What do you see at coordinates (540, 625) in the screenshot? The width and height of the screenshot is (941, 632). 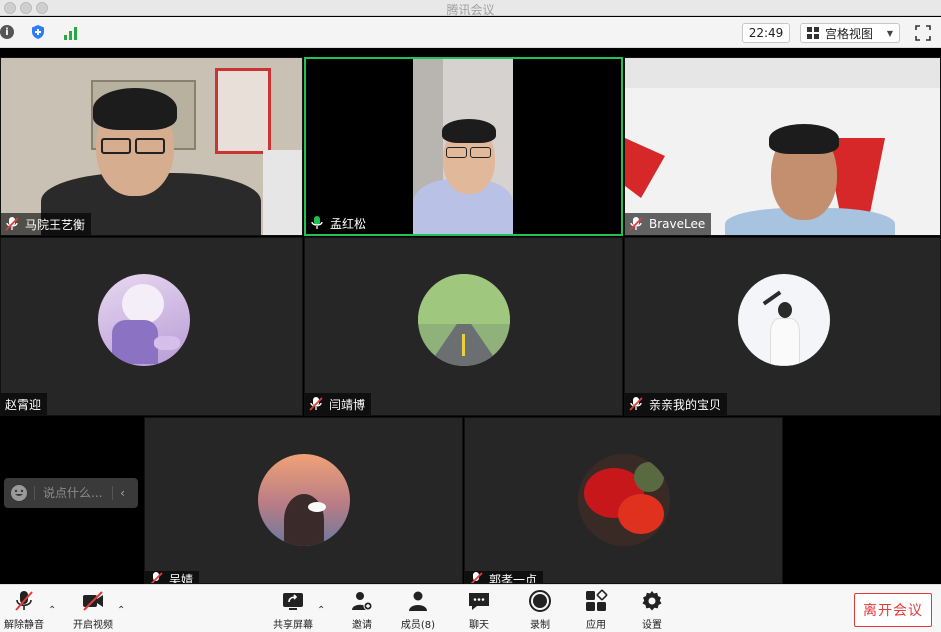 I see `record-label: 录制` at bounding box center [540, 625].